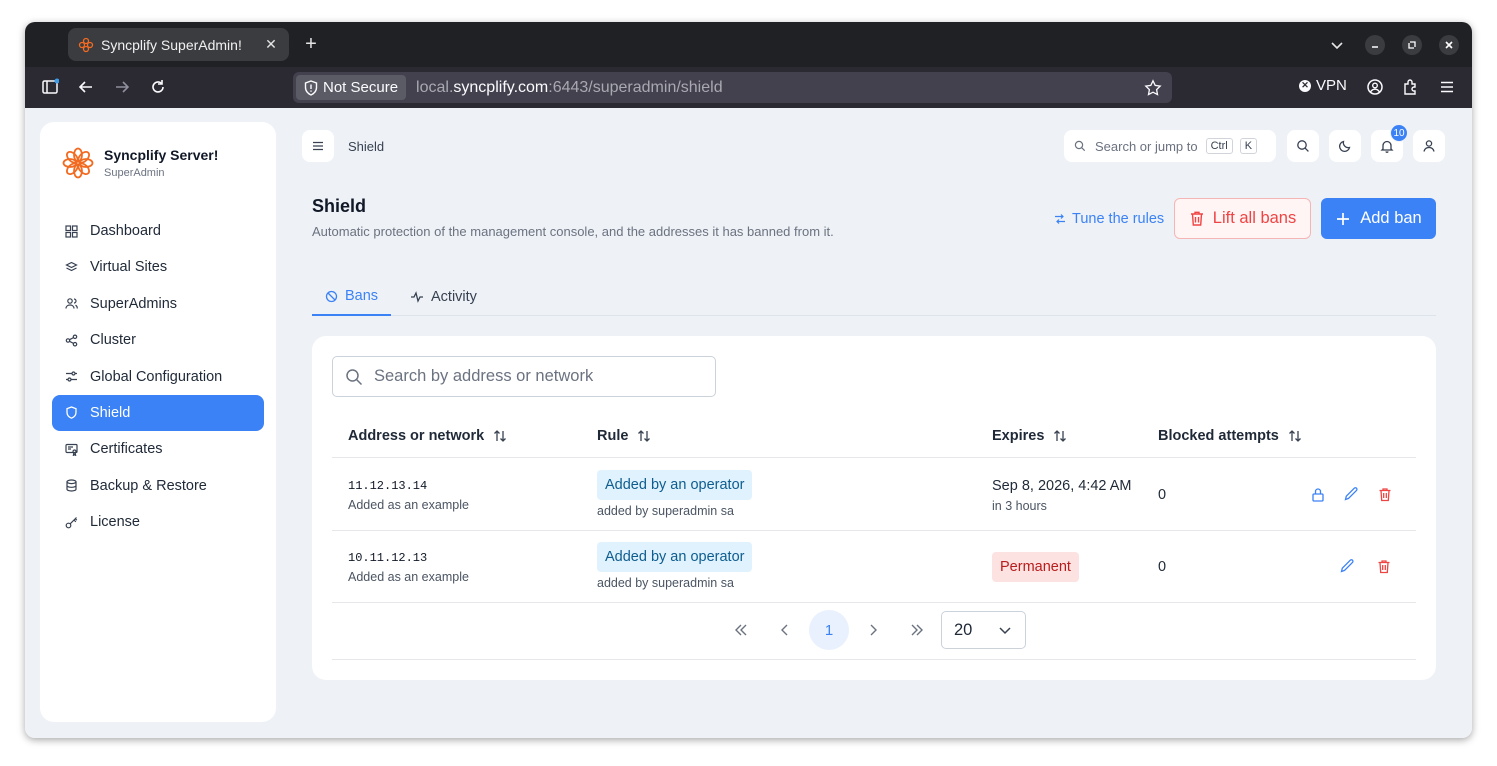 The image size is (1497, 766). Describe the element at coordinates (1411, 87) in the screenshot. I see `extensions-icon` at that location.